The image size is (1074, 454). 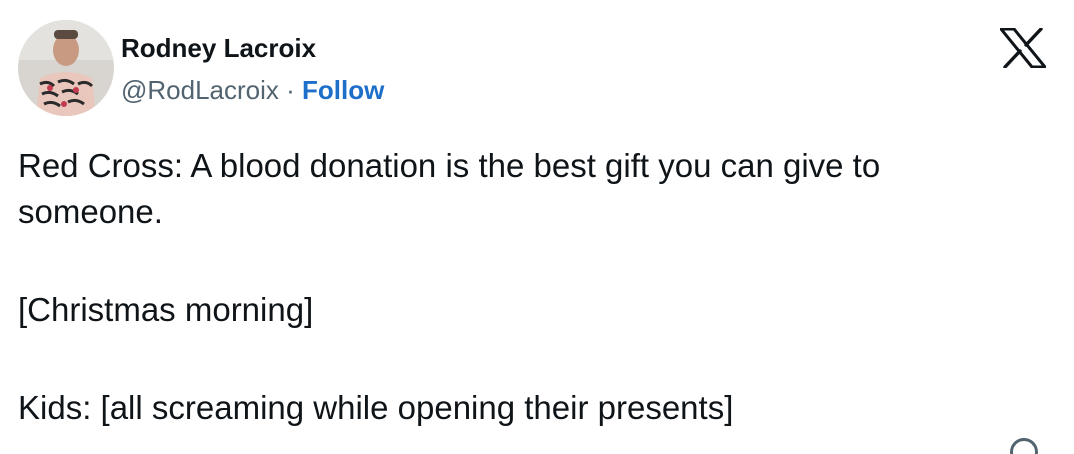 What do you see at coordinates (1024, 446) in the screenshot?
I see `info-icon` at bounding box center [1024, 446].